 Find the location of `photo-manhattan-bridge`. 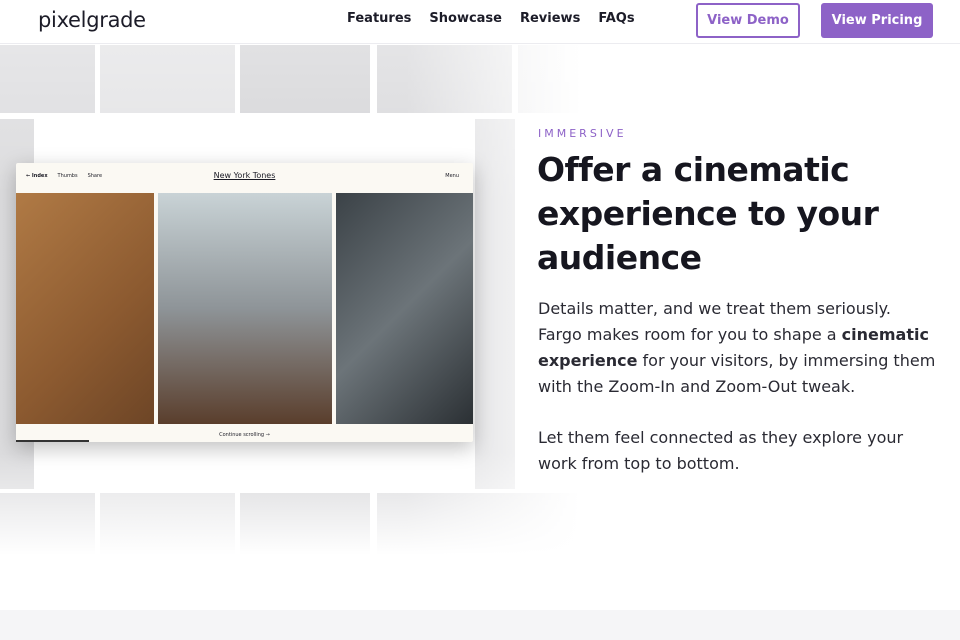

photo-manhattan-bridge is located at coordinates (245, 308).